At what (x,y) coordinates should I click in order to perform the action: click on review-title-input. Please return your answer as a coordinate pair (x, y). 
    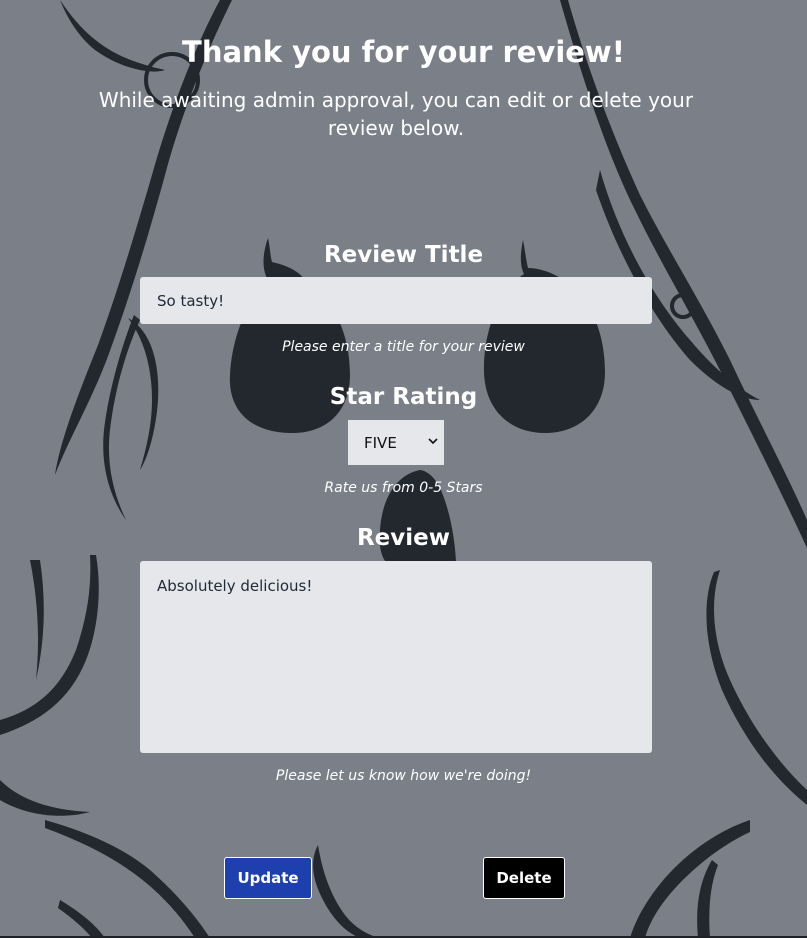
    Looking at the image, I should click on (396, 300).